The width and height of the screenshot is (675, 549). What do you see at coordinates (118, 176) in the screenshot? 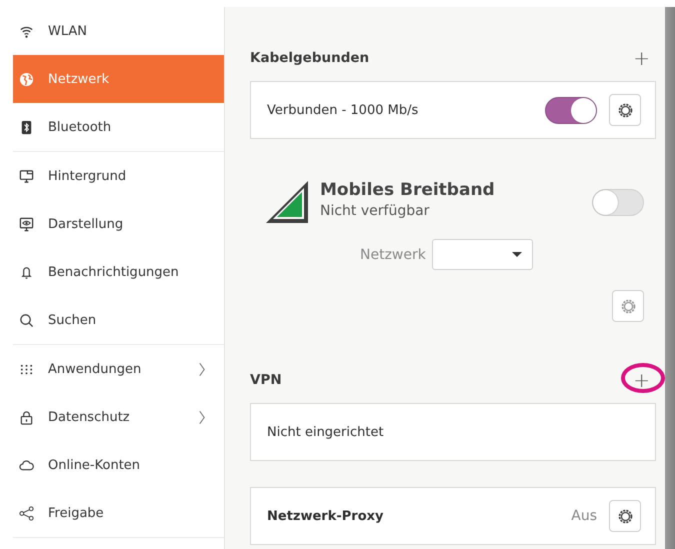
I see `sidebar-item: Hintergrund` at bounding box center [118, 176].